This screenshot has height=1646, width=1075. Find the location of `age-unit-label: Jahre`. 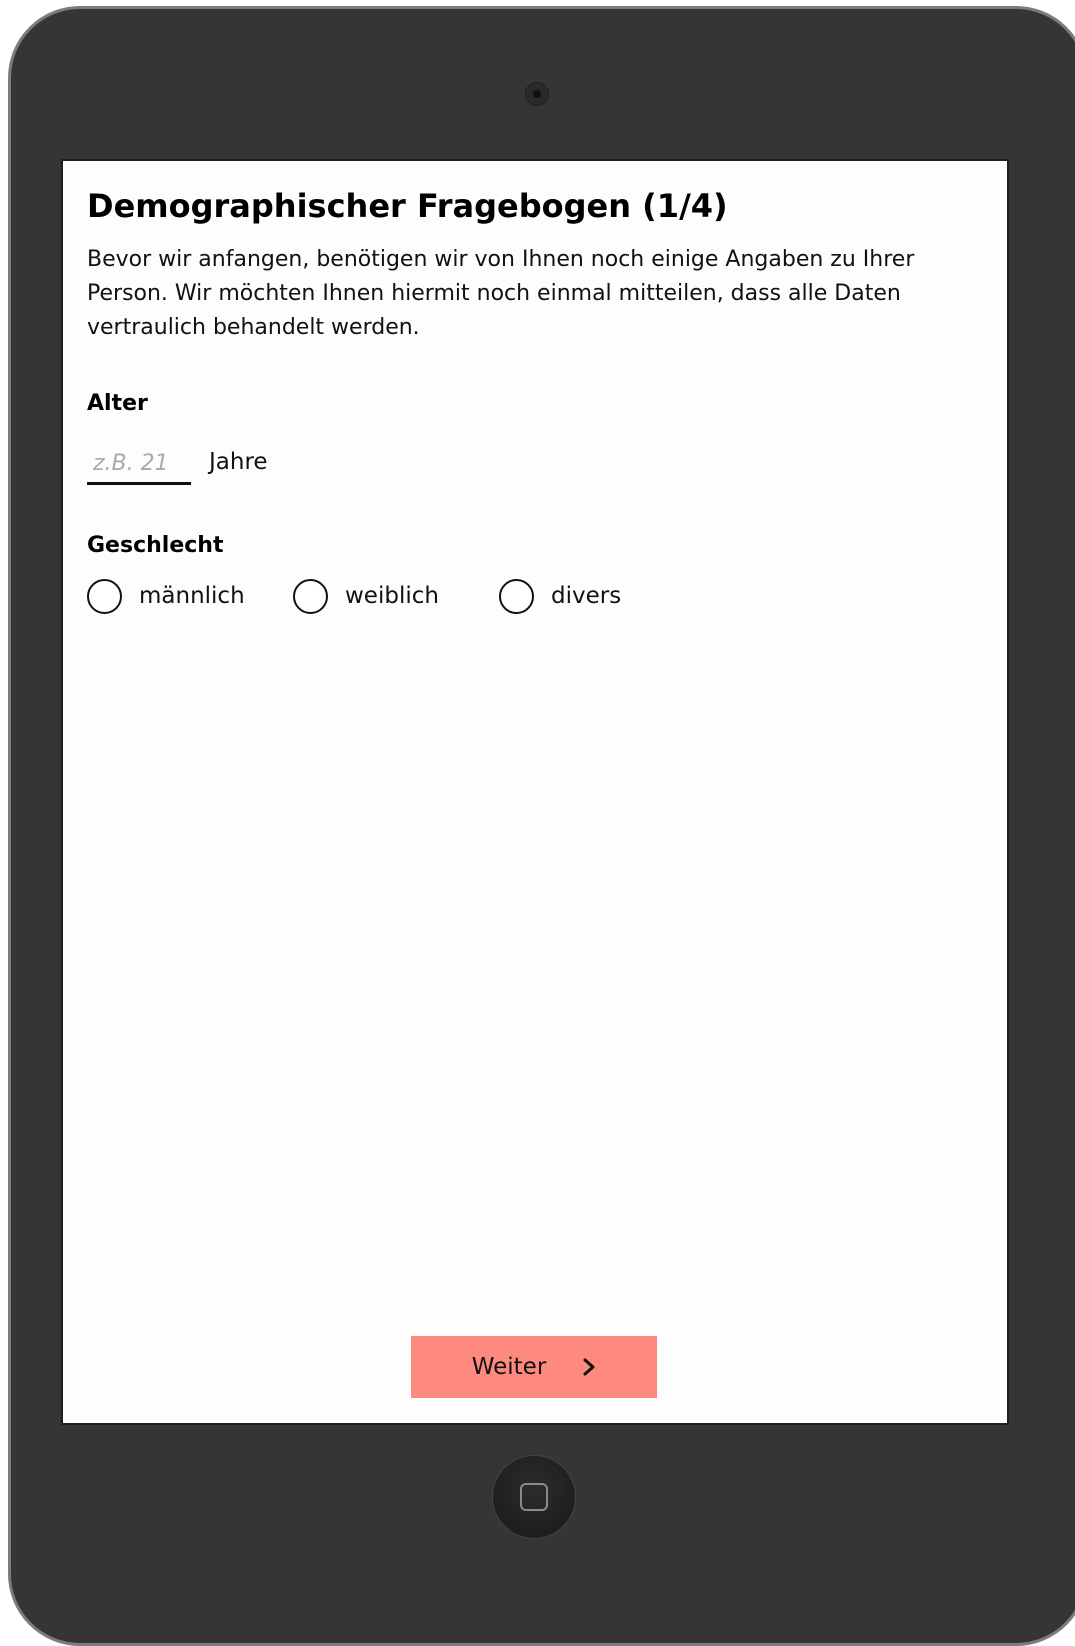

age-unit-label: Jahre is located at coordinates (238, 462).